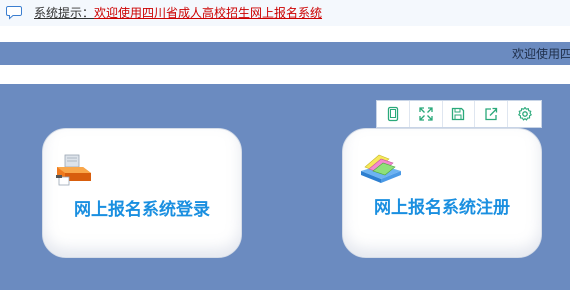 The width and height of the screenshot is (570, 290). I want to click on speech-bubble-icon, so click(14, 12).